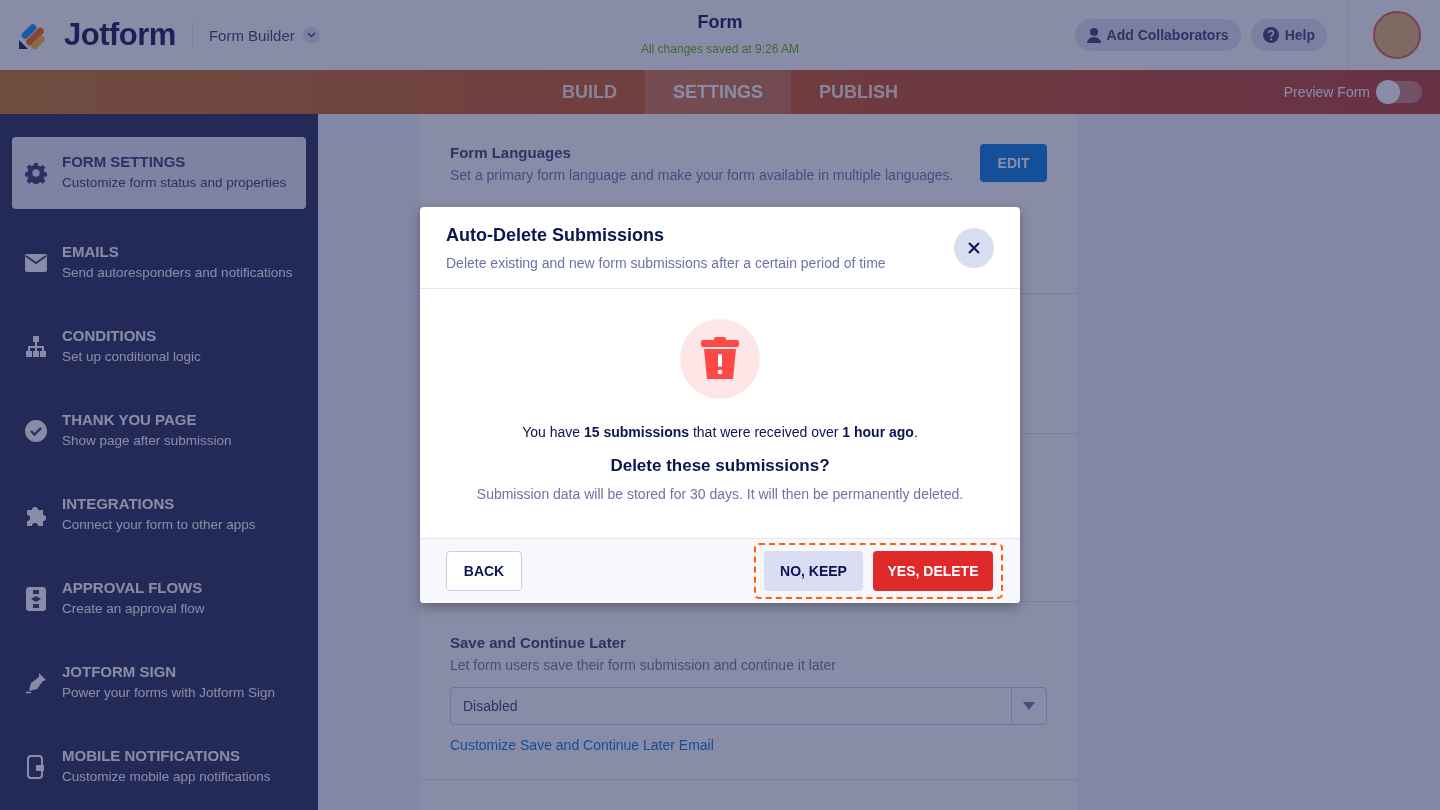  What do you see at coordinates (484, 571) in the screenshot?
I see `back-button: BACK` at bounding box center [484, 571].